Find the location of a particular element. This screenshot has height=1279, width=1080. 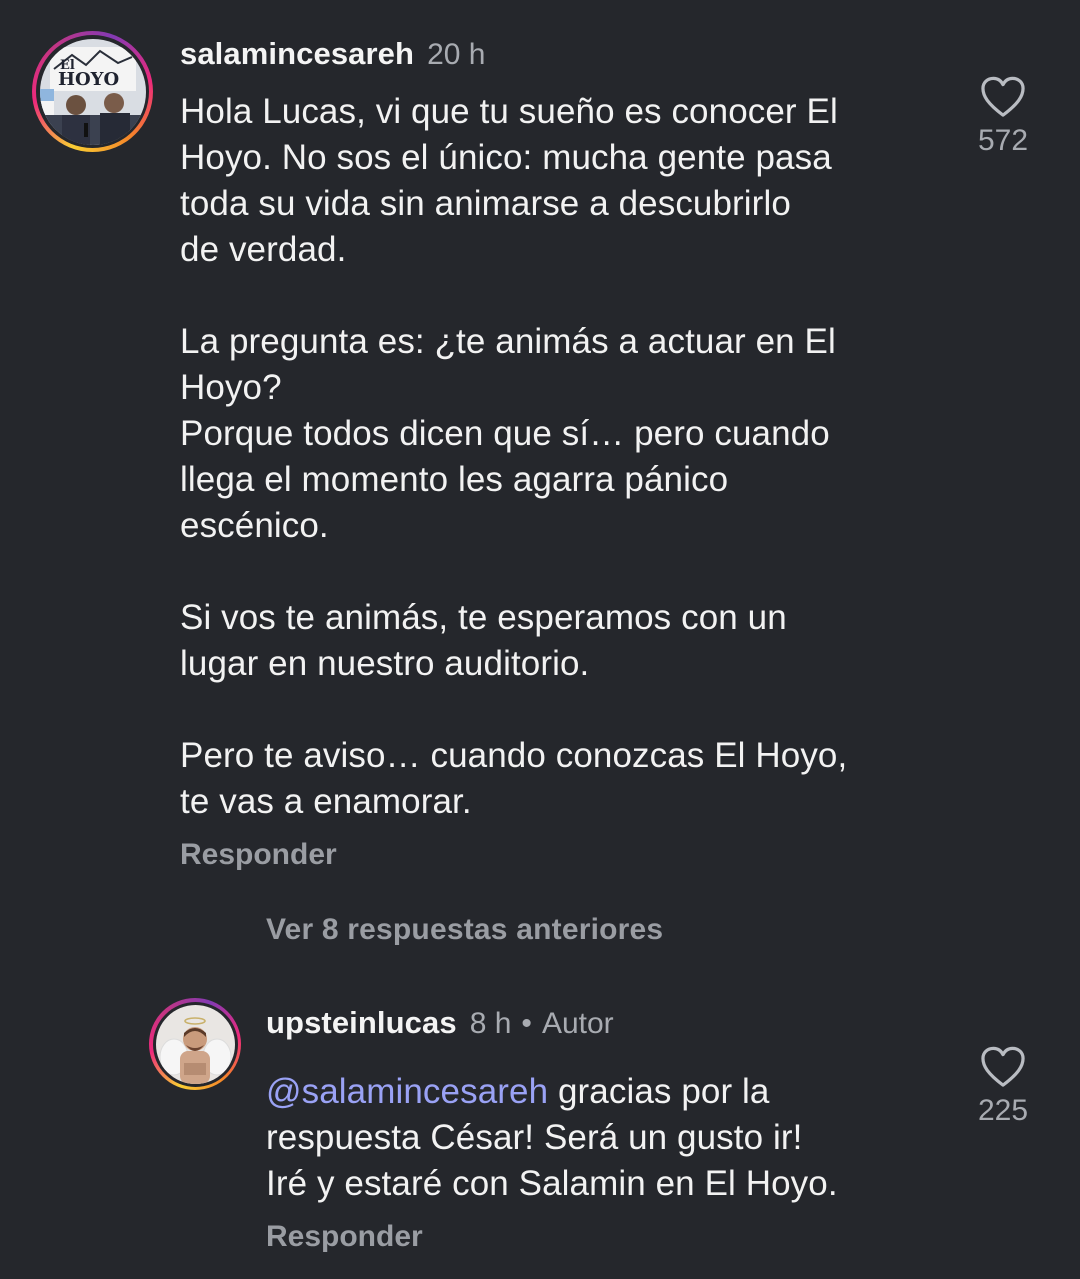

reply-text-line-1: gracias por la is located at coordinates (659, 1091).